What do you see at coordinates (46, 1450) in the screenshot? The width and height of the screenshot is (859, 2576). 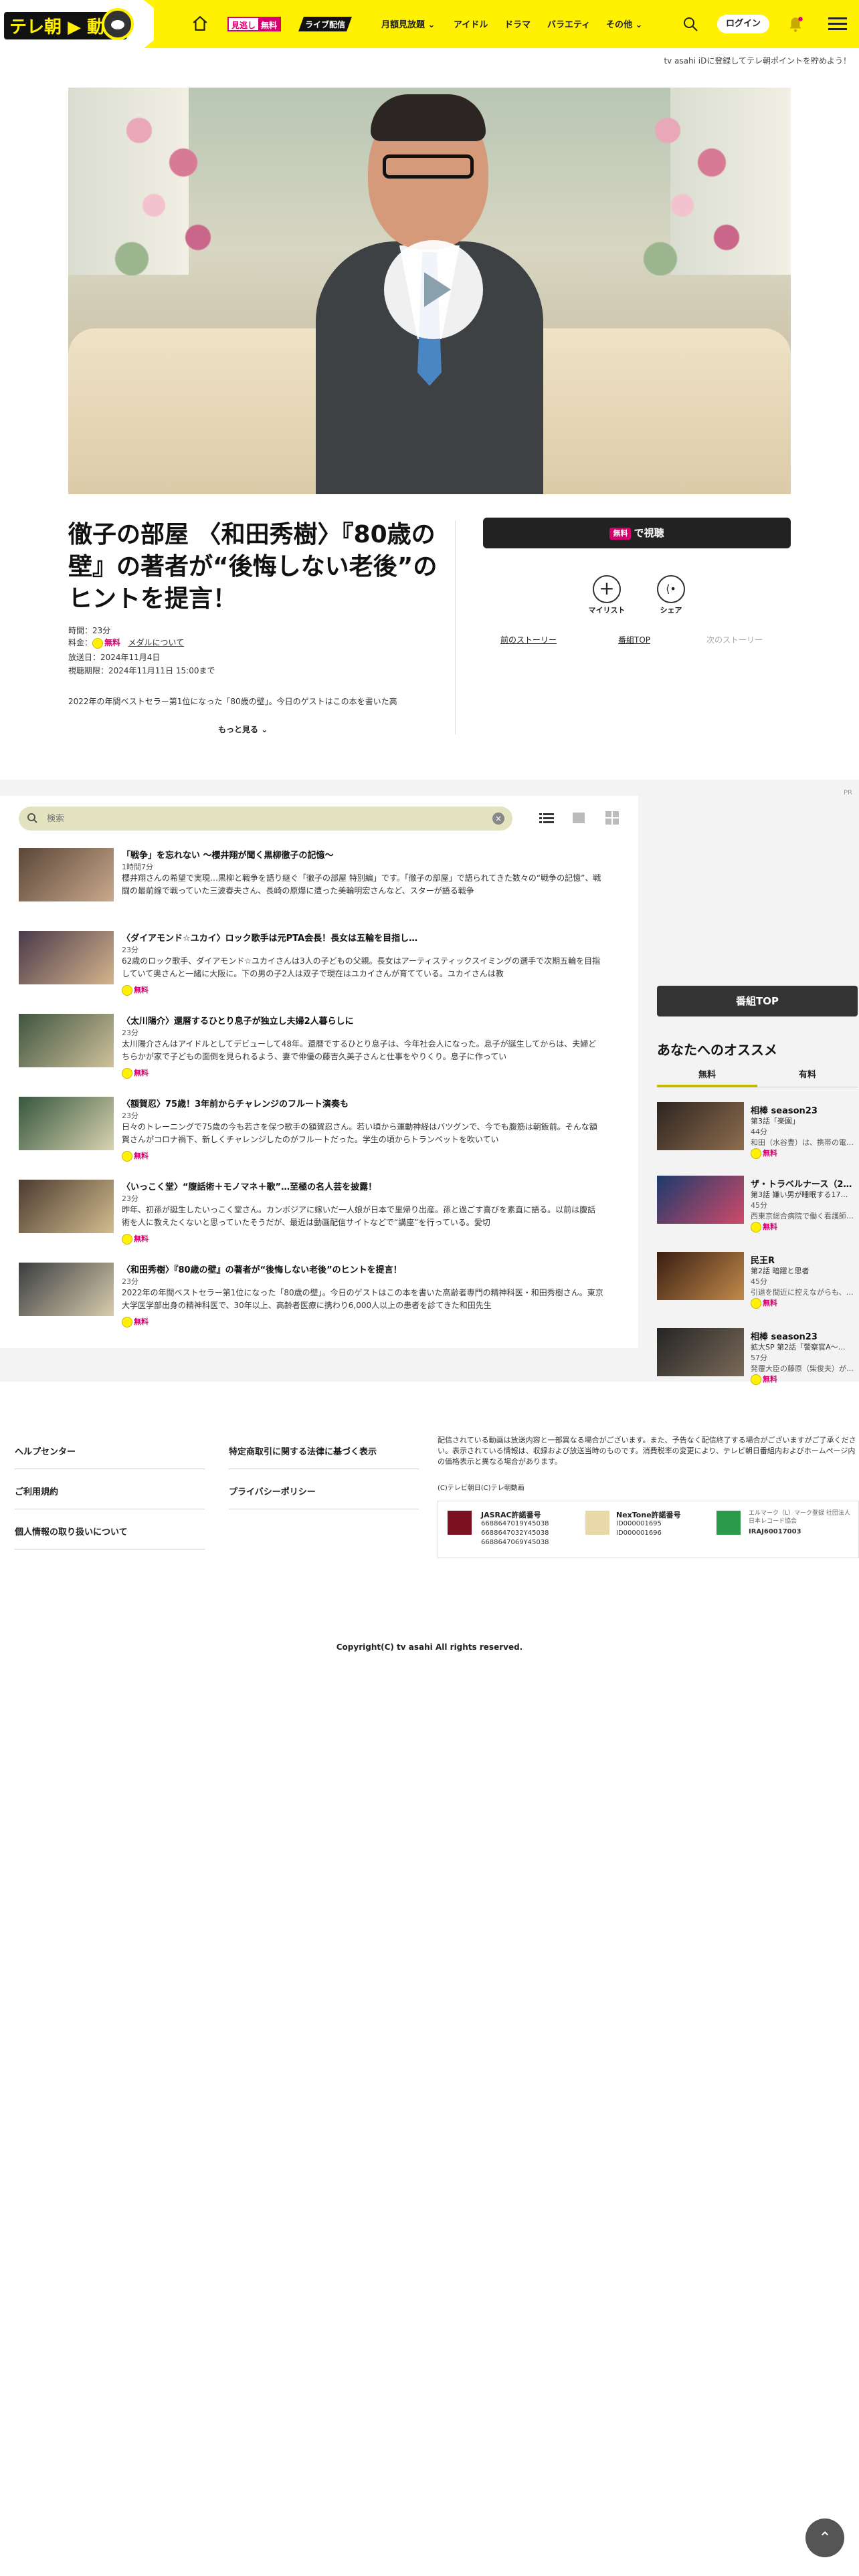 I see `help-center-link: ヘルプセンター` at bounding box center [46, 1450].